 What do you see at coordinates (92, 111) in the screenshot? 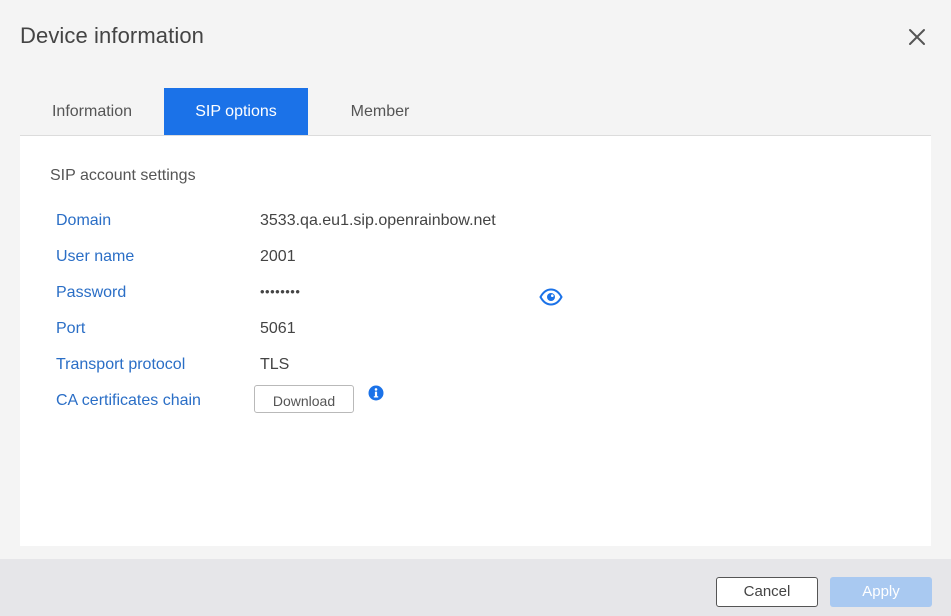
I see `tab-information: Information` at bounding box center [92, 111].